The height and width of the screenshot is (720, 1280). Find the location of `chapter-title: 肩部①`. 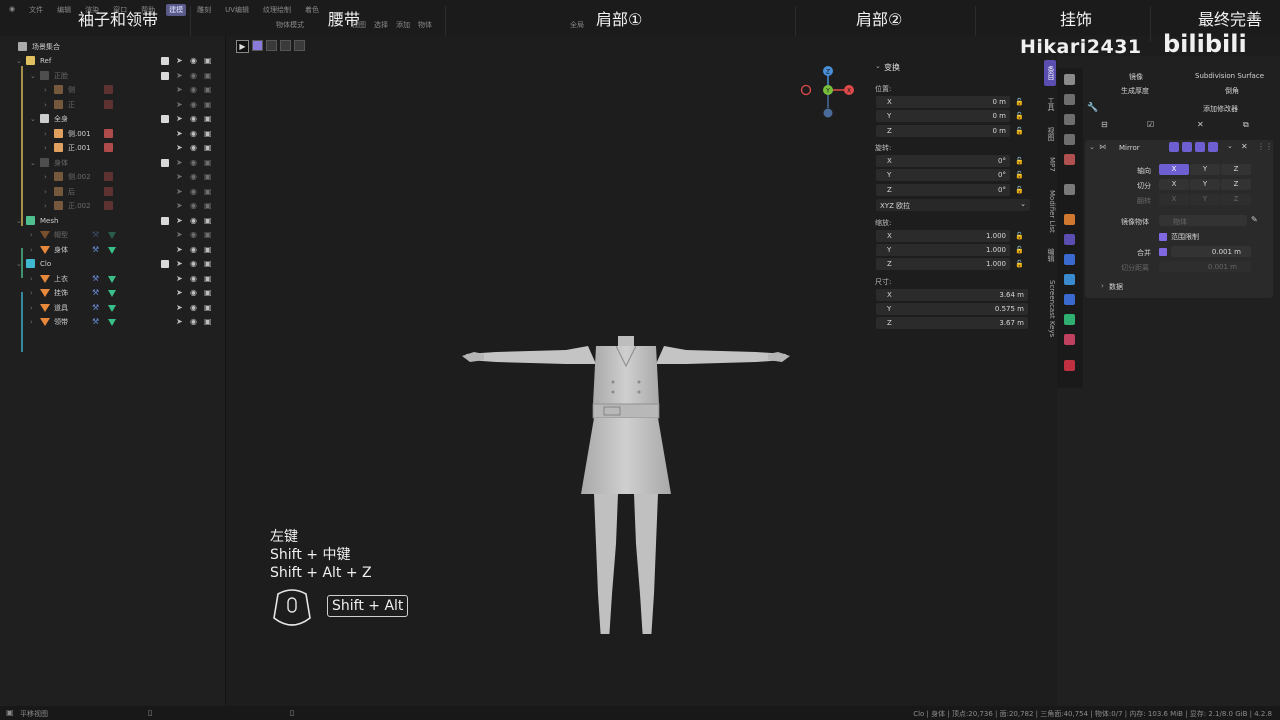

chapter-title: 肩部① is located at coordinates (619, 18).